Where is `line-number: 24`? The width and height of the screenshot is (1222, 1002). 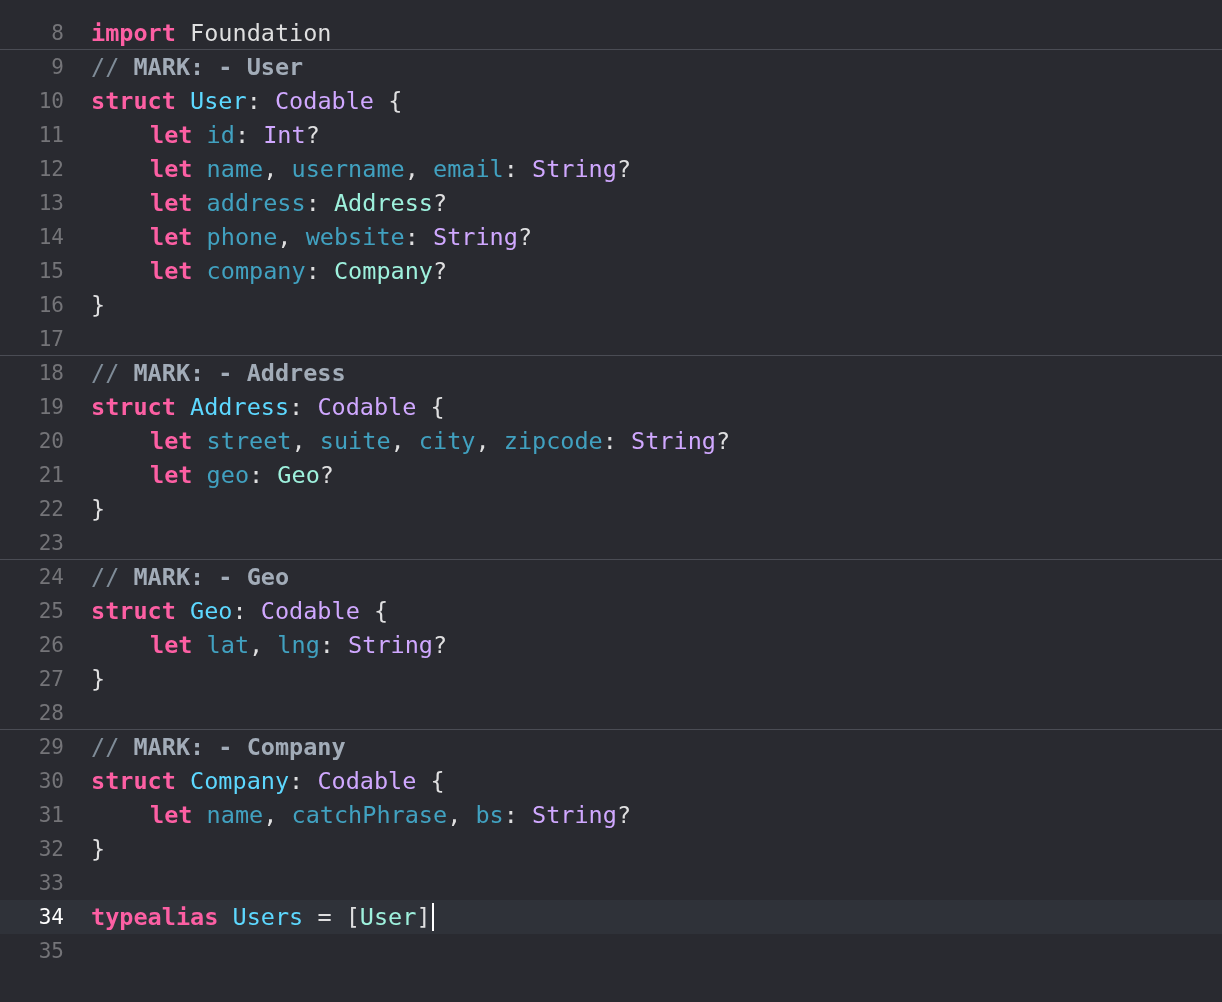 line-number: 24 is located at coordinates (50, 577).